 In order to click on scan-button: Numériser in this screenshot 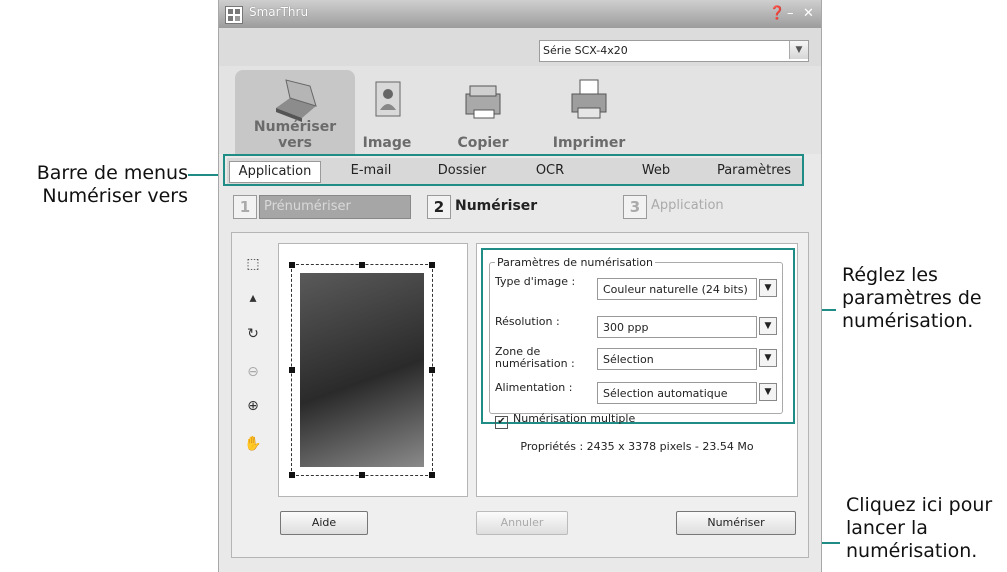, I will do `click(736, 523)`.